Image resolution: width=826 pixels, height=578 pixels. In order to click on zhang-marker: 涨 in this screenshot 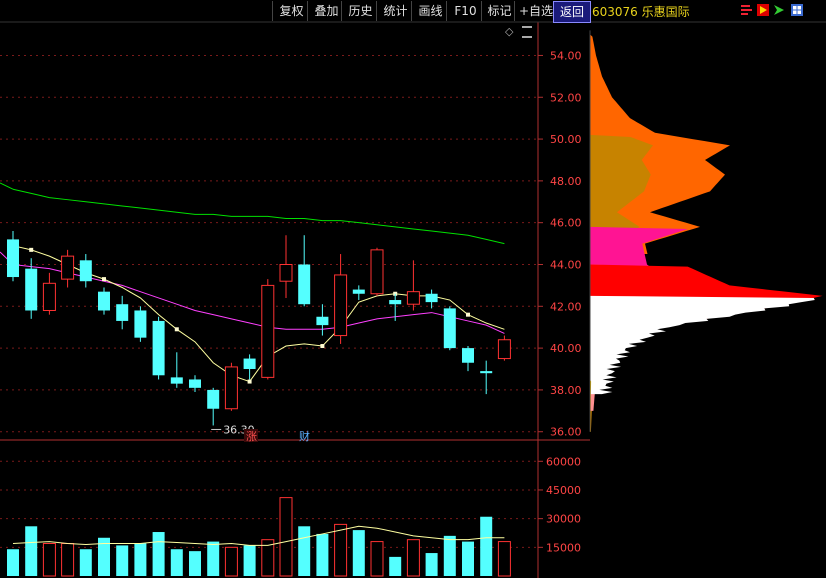, I will do `click(251, 436)`.